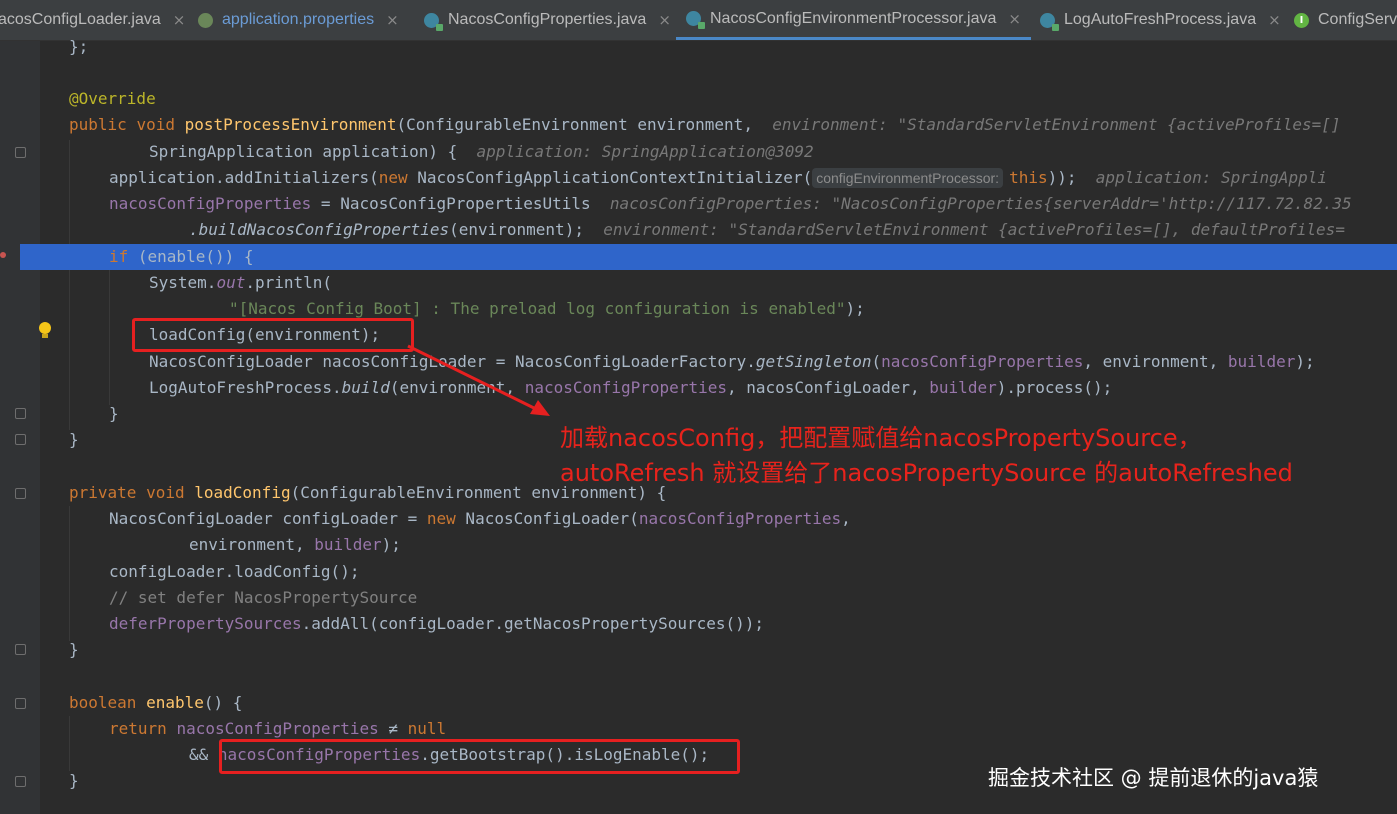  What do you see at coordinates (881, 438) in the screenshot?
I see `annotation-text-line1: 加载nacosConfig，把配置赋值给nacosPropertySource，` at bounding box center [881, 438].